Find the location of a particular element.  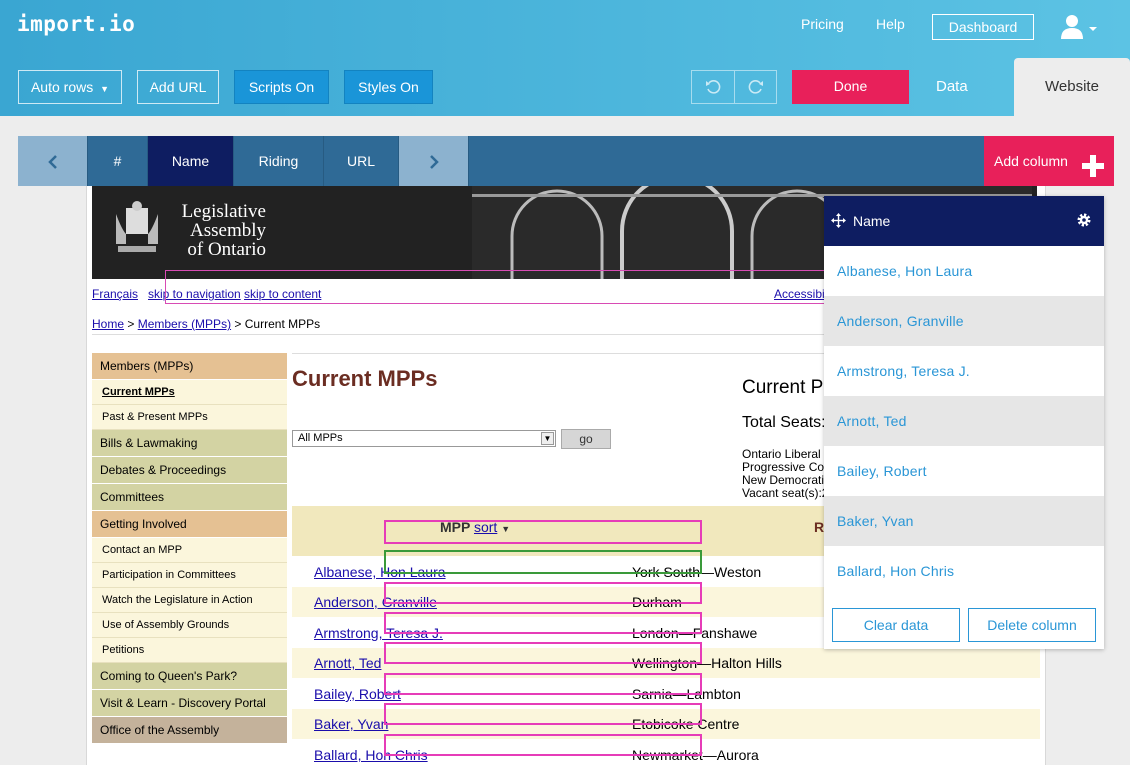

nav-item-bills: Bills & Lawmaking is located at coordinates (189, 443).